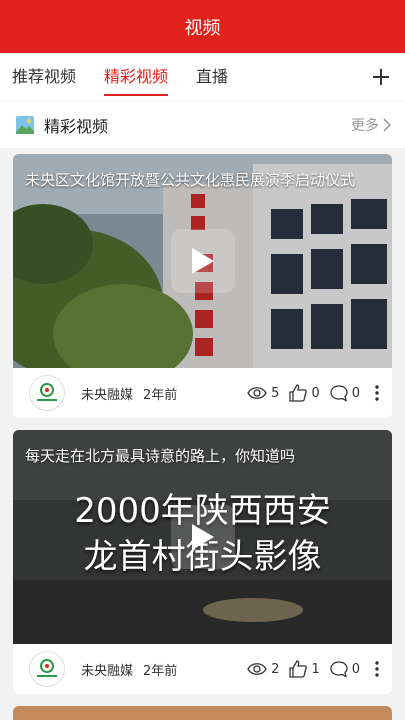  I want to click on video-title: 未央区文化馆开放暨公共文化惠民展演季启动仪式, so click(190, 180).